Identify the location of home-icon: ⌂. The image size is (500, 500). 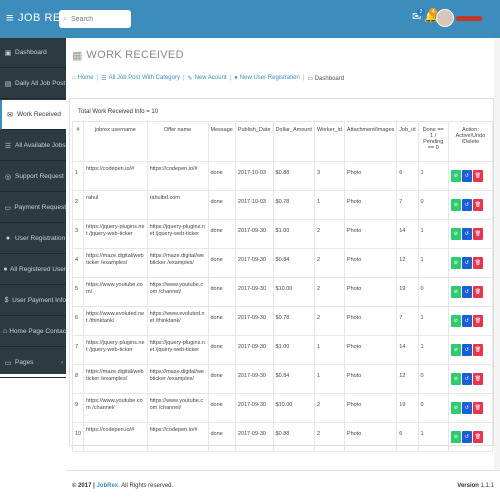
(5, 331).